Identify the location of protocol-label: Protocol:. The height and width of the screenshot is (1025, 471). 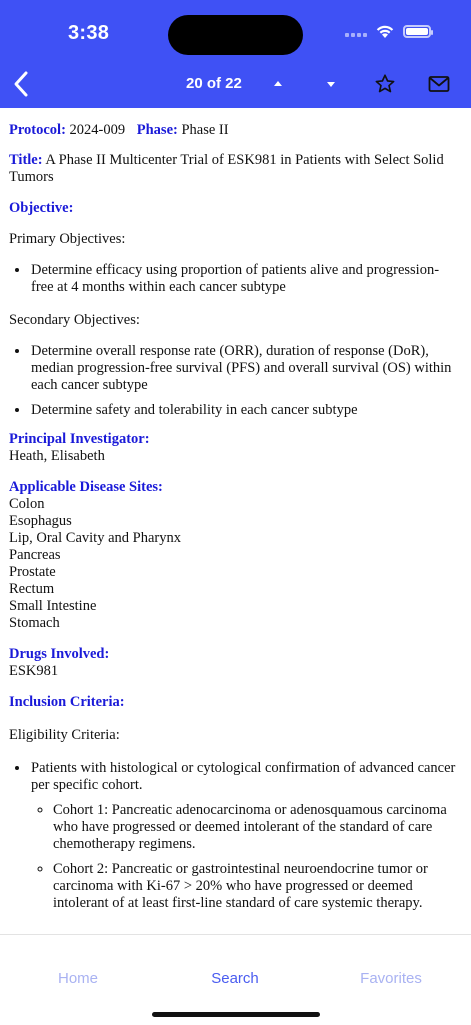
(37, 130).